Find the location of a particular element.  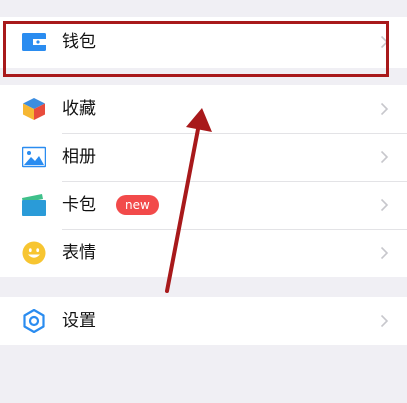

menu-item-settings: 设置 is located at coordinates (203, 321).